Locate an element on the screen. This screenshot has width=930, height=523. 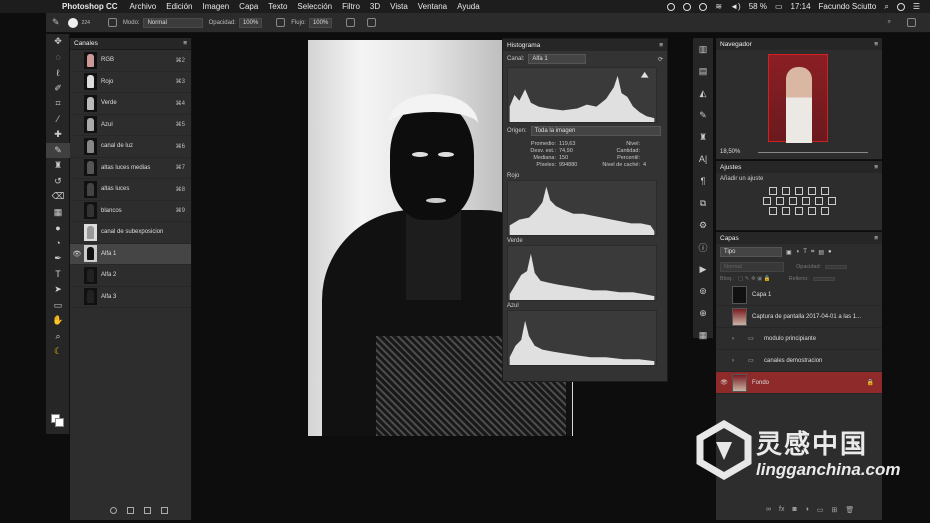
opacity-input: 100% is located at coordinates (250, 22).